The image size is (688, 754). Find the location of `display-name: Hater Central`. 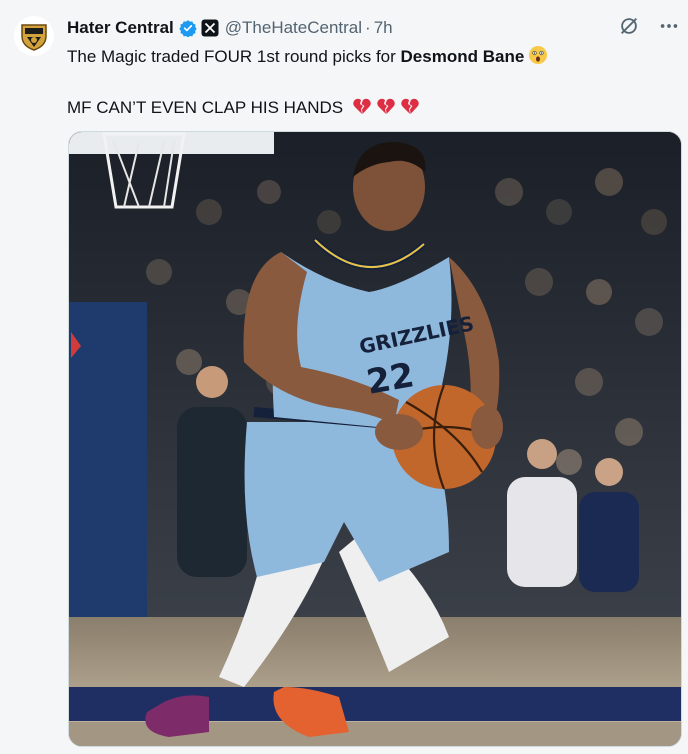

display-name: Hater Central is located at coordinates (120, 28).